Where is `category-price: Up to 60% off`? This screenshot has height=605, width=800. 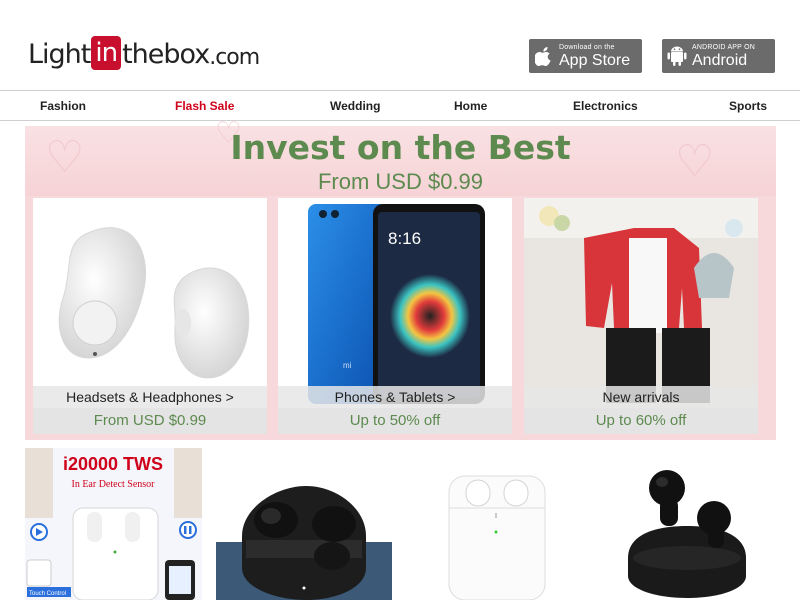
category-price: Up to 60% off is located at coordinates (641, 421).